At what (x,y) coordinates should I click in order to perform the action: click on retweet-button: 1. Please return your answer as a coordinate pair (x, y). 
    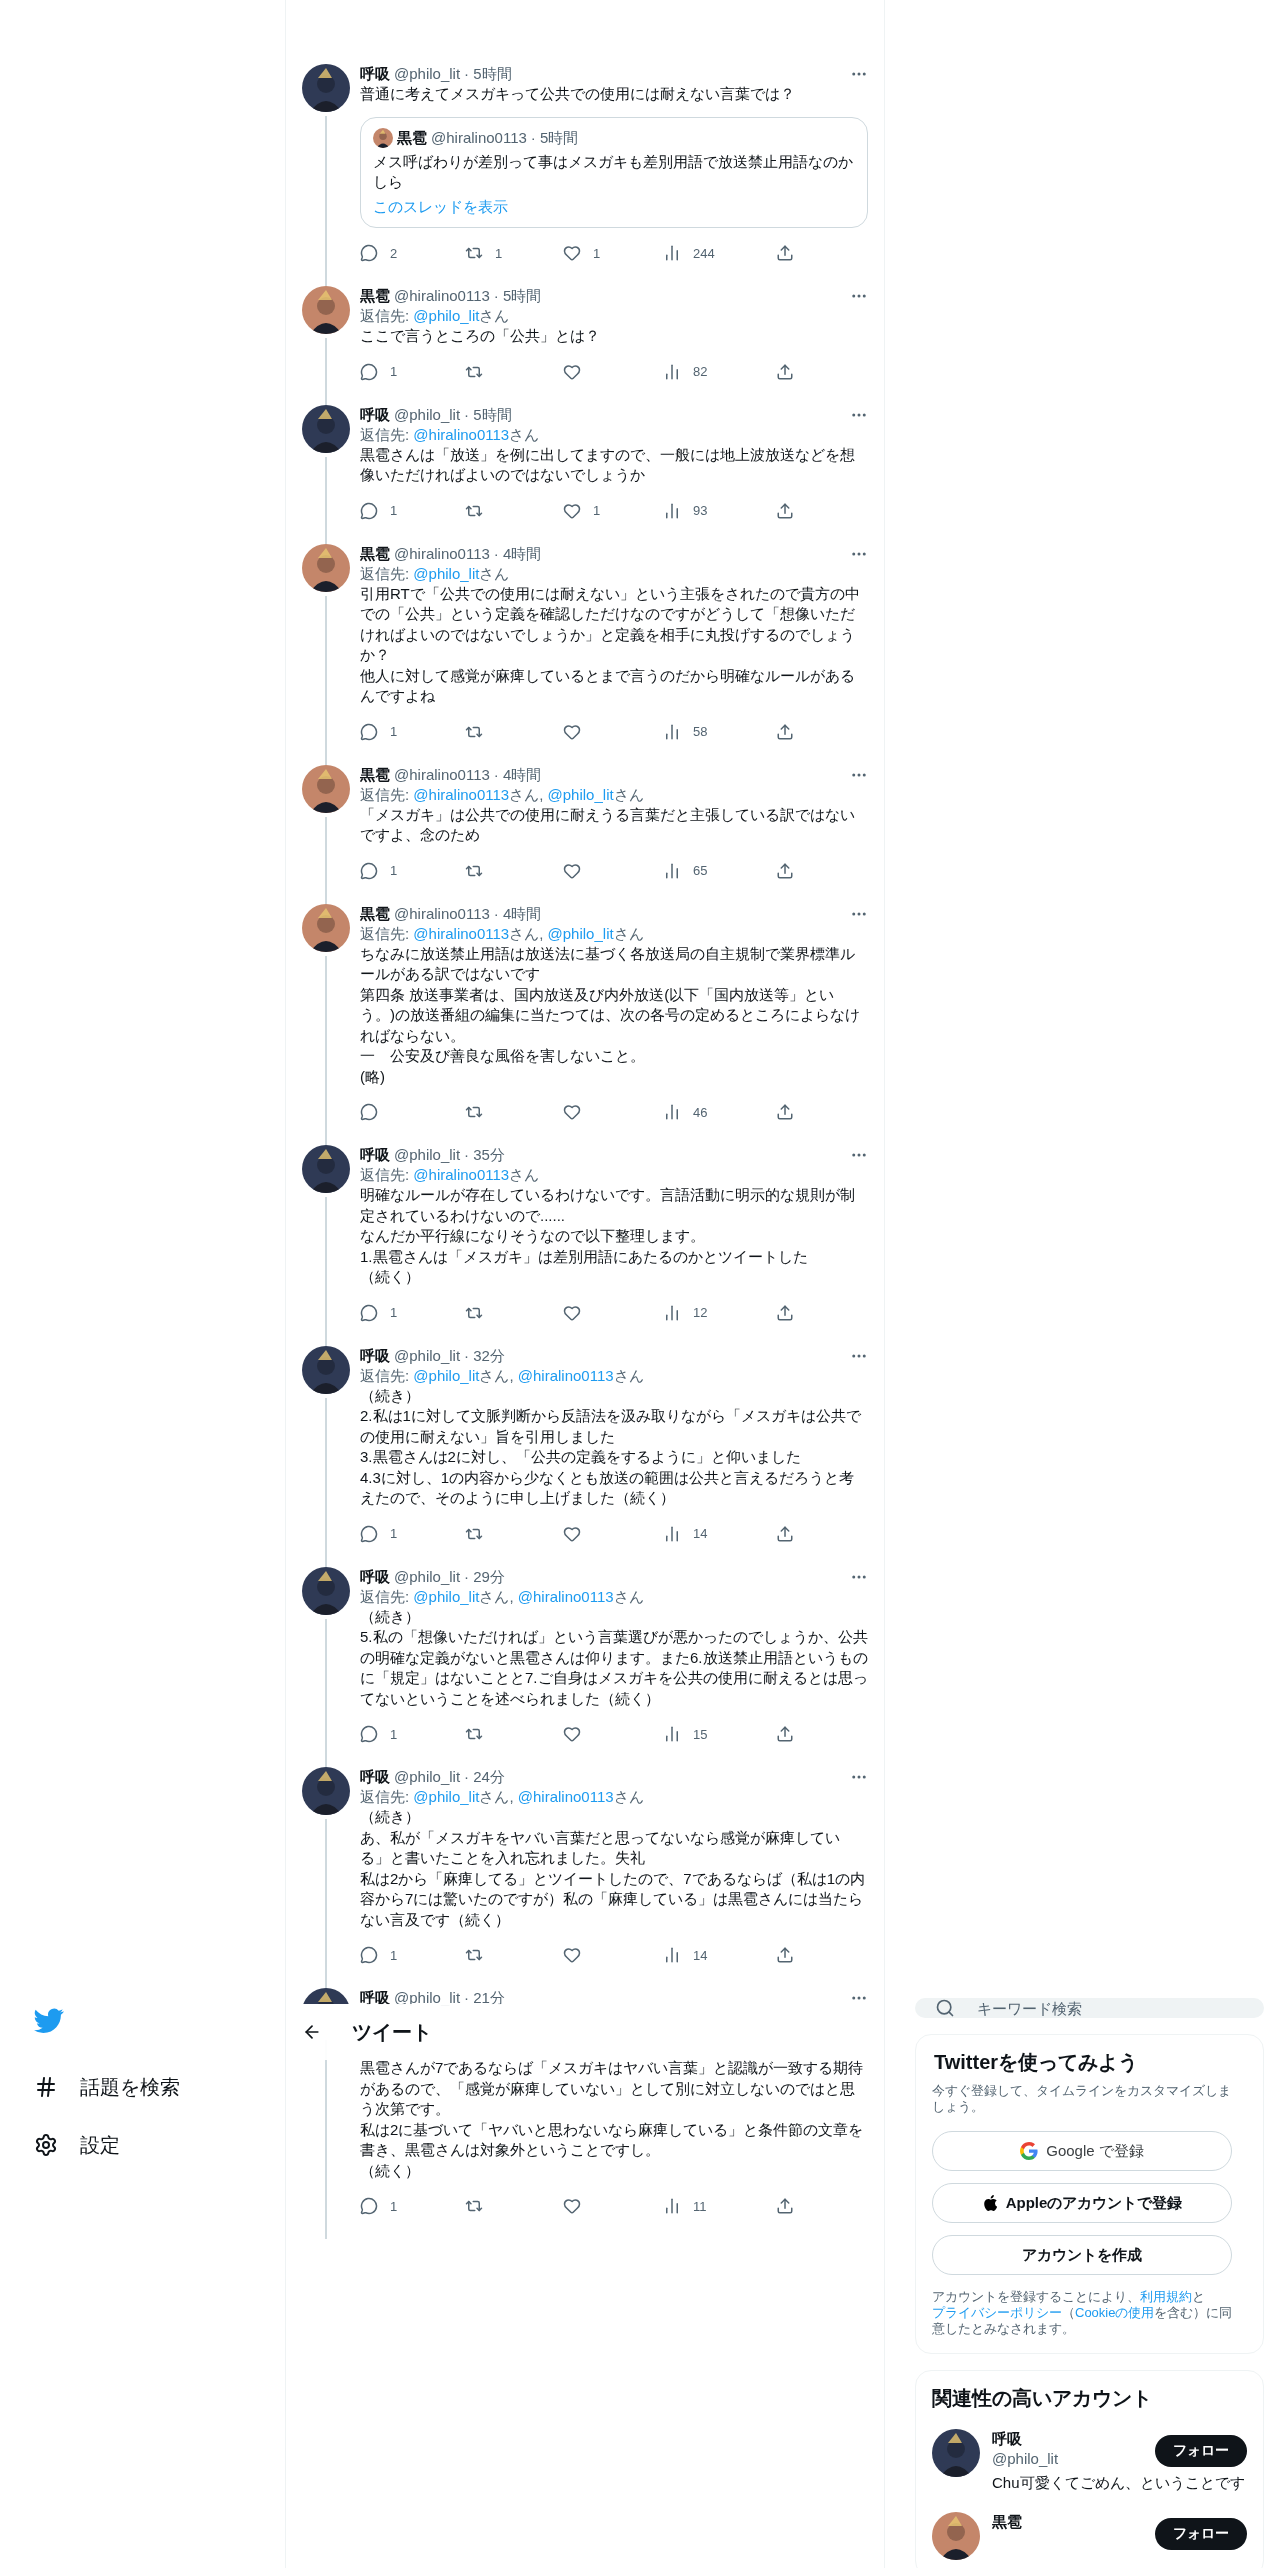
    Looking at the image, I should click on (514, 253).